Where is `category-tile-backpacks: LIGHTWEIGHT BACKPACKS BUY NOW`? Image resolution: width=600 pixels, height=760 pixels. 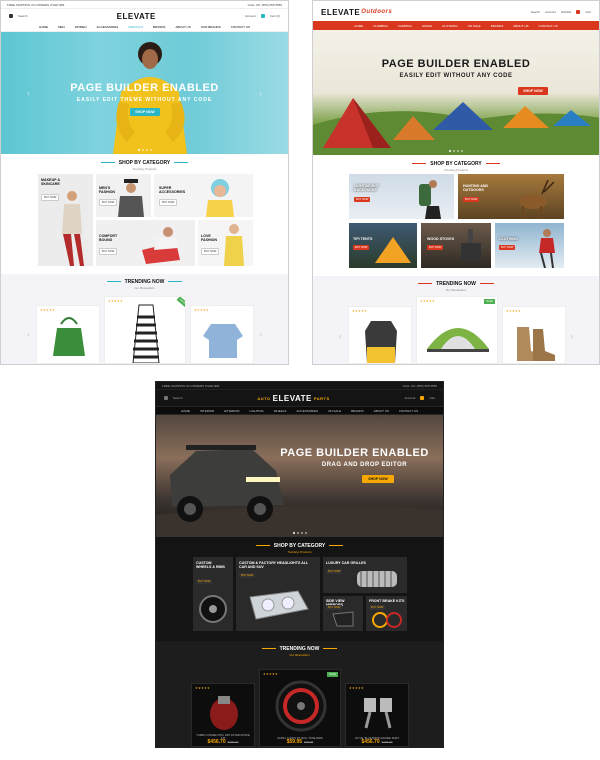 category-tile-backpacks: LIGHTWEIGHT BACKPACKS BUY NOW is located at coordinates (401, 196).